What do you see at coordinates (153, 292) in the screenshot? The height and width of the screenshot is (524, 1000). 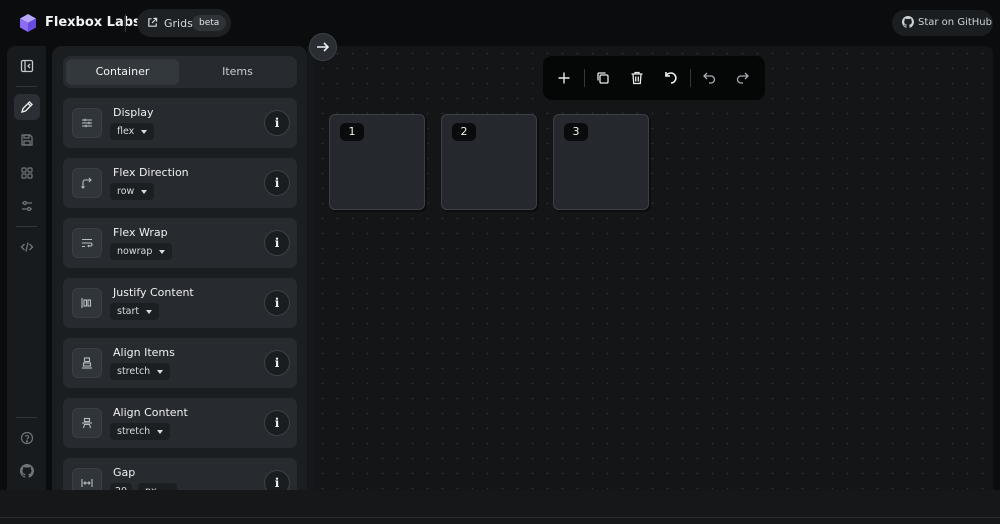 I see `justify-content-label: Justify Content` at bounding box center [153, 292].